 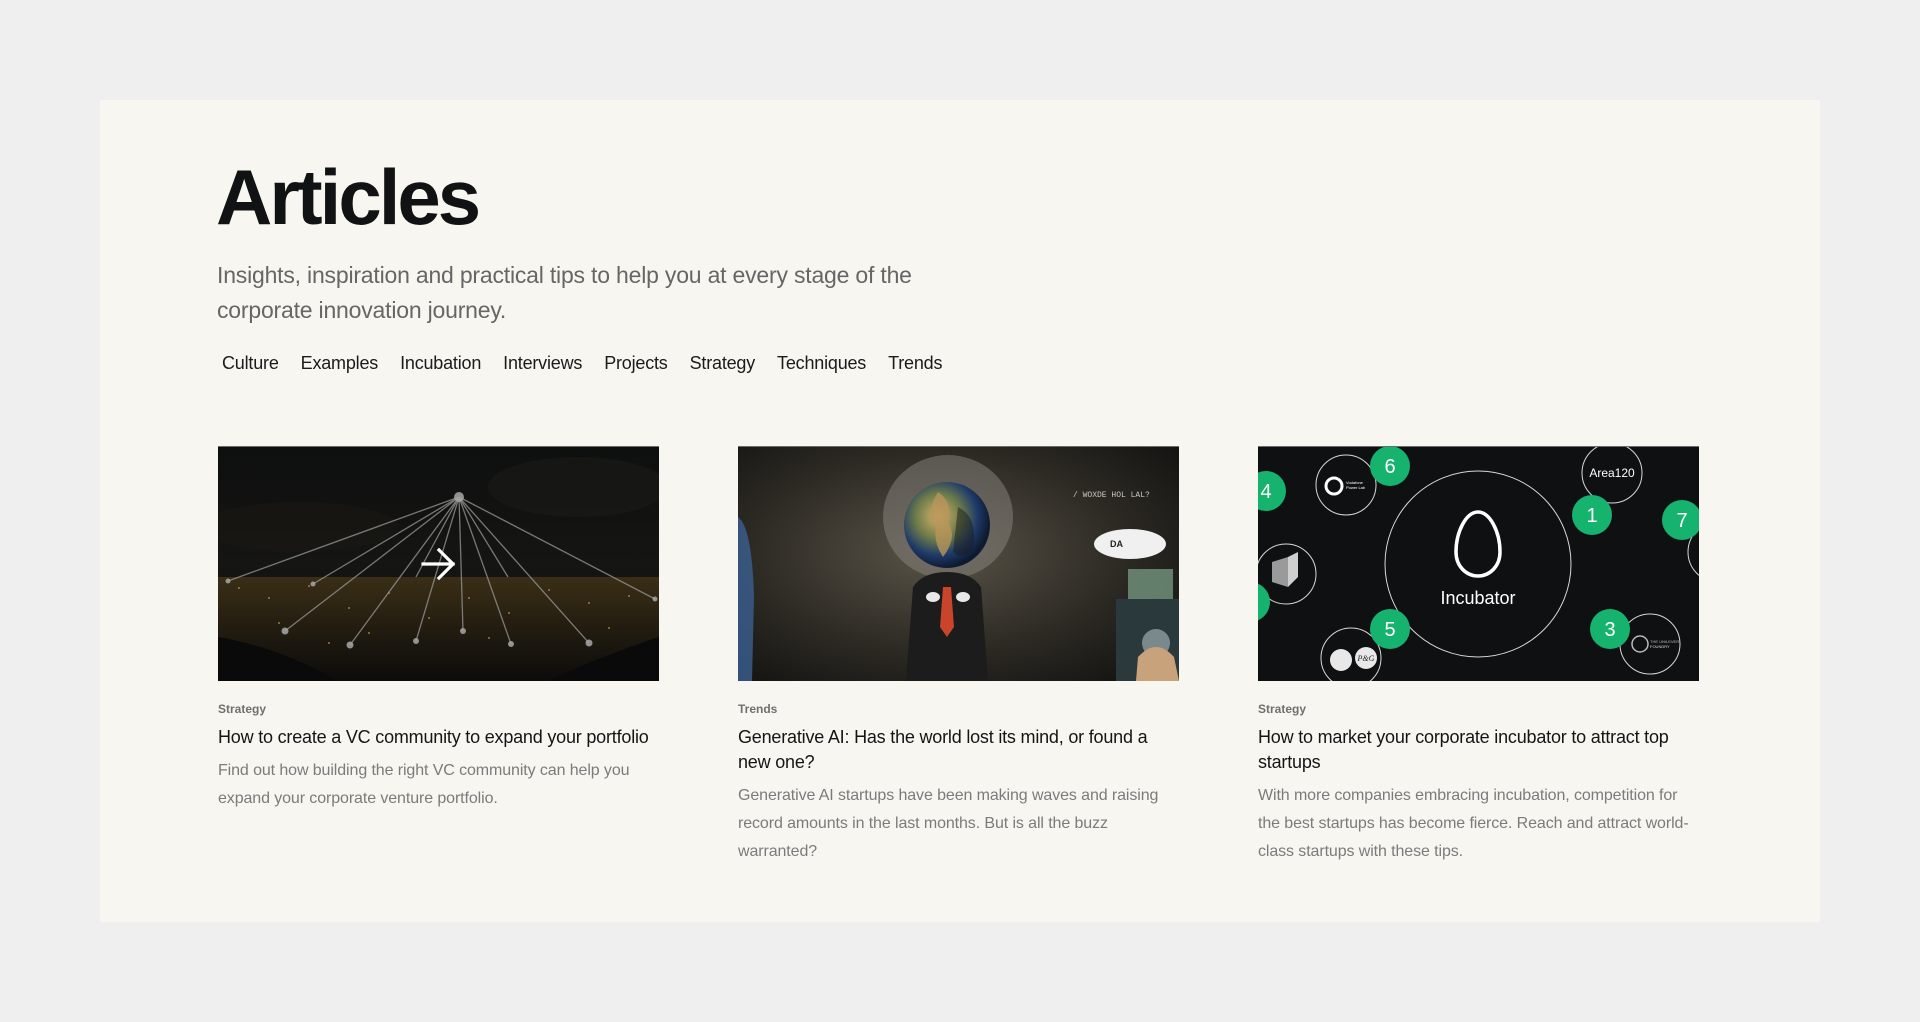 What do you see at coordinates (1681, 521) in the screenshot?
I see `svg-text: 7` at bounding box center [1681, 521].